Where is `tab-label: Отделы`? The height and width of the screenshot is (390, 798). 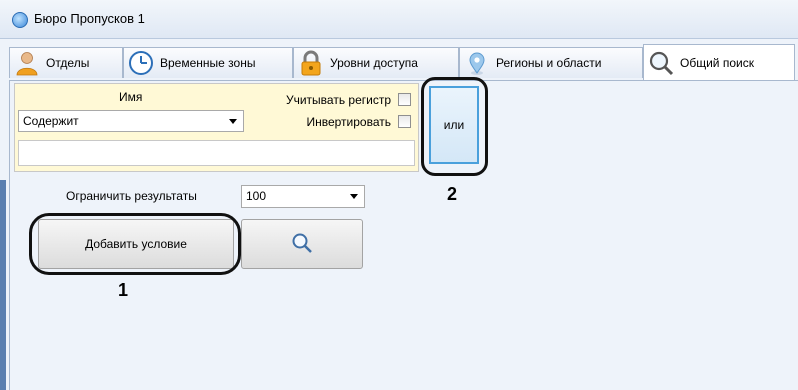 tab-label: Отделы is located at coordinates (68, 63).